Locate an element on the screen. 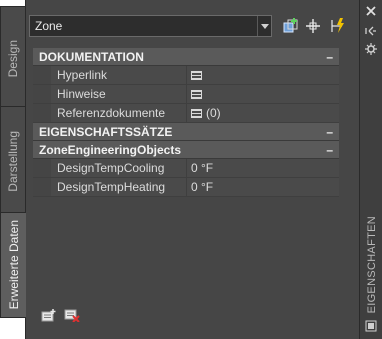  quick-select-icon is located at coordinates (338, 26).